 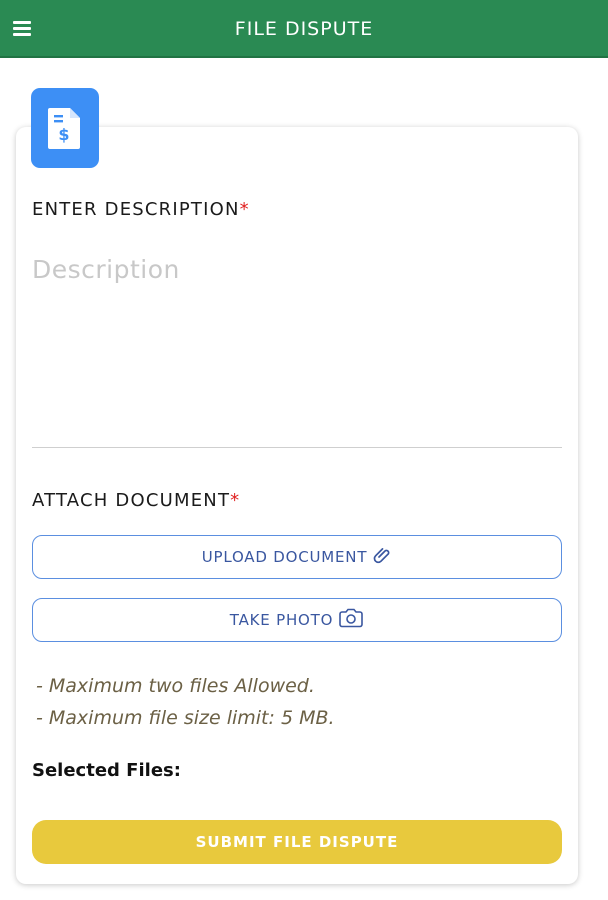 I want to click on upload-document-button: UPLOAD DOCUMENT, so click(x=297, y=557).